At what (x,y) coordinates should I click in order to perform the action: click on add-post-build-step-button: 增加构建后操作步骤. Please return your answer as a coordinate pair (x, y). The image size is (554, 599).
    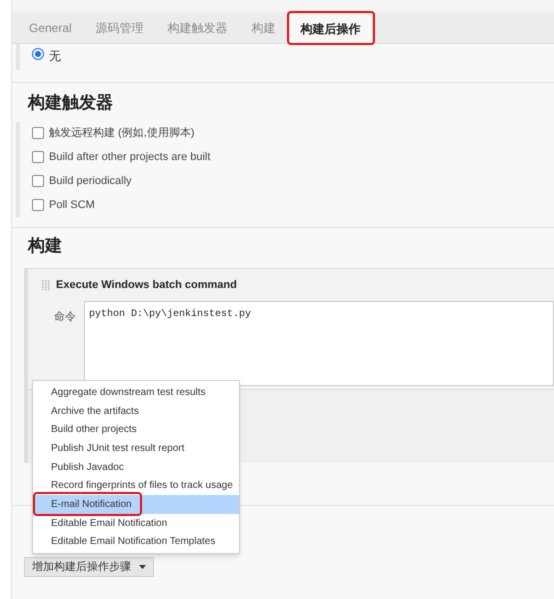
    Looking at the image, I should click on (89, 567).